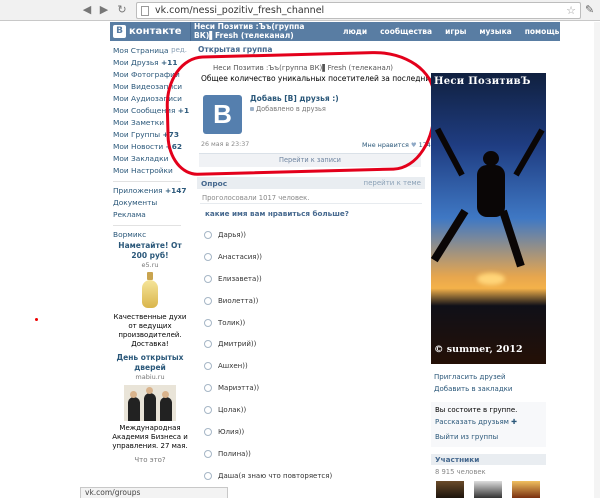 The width and height of the screenshot is (600, 498). What do you see at coordinates (268, 344) in the screenshot?
I see `poll-option: Дмитрий))` at bounding box center [268, 344].